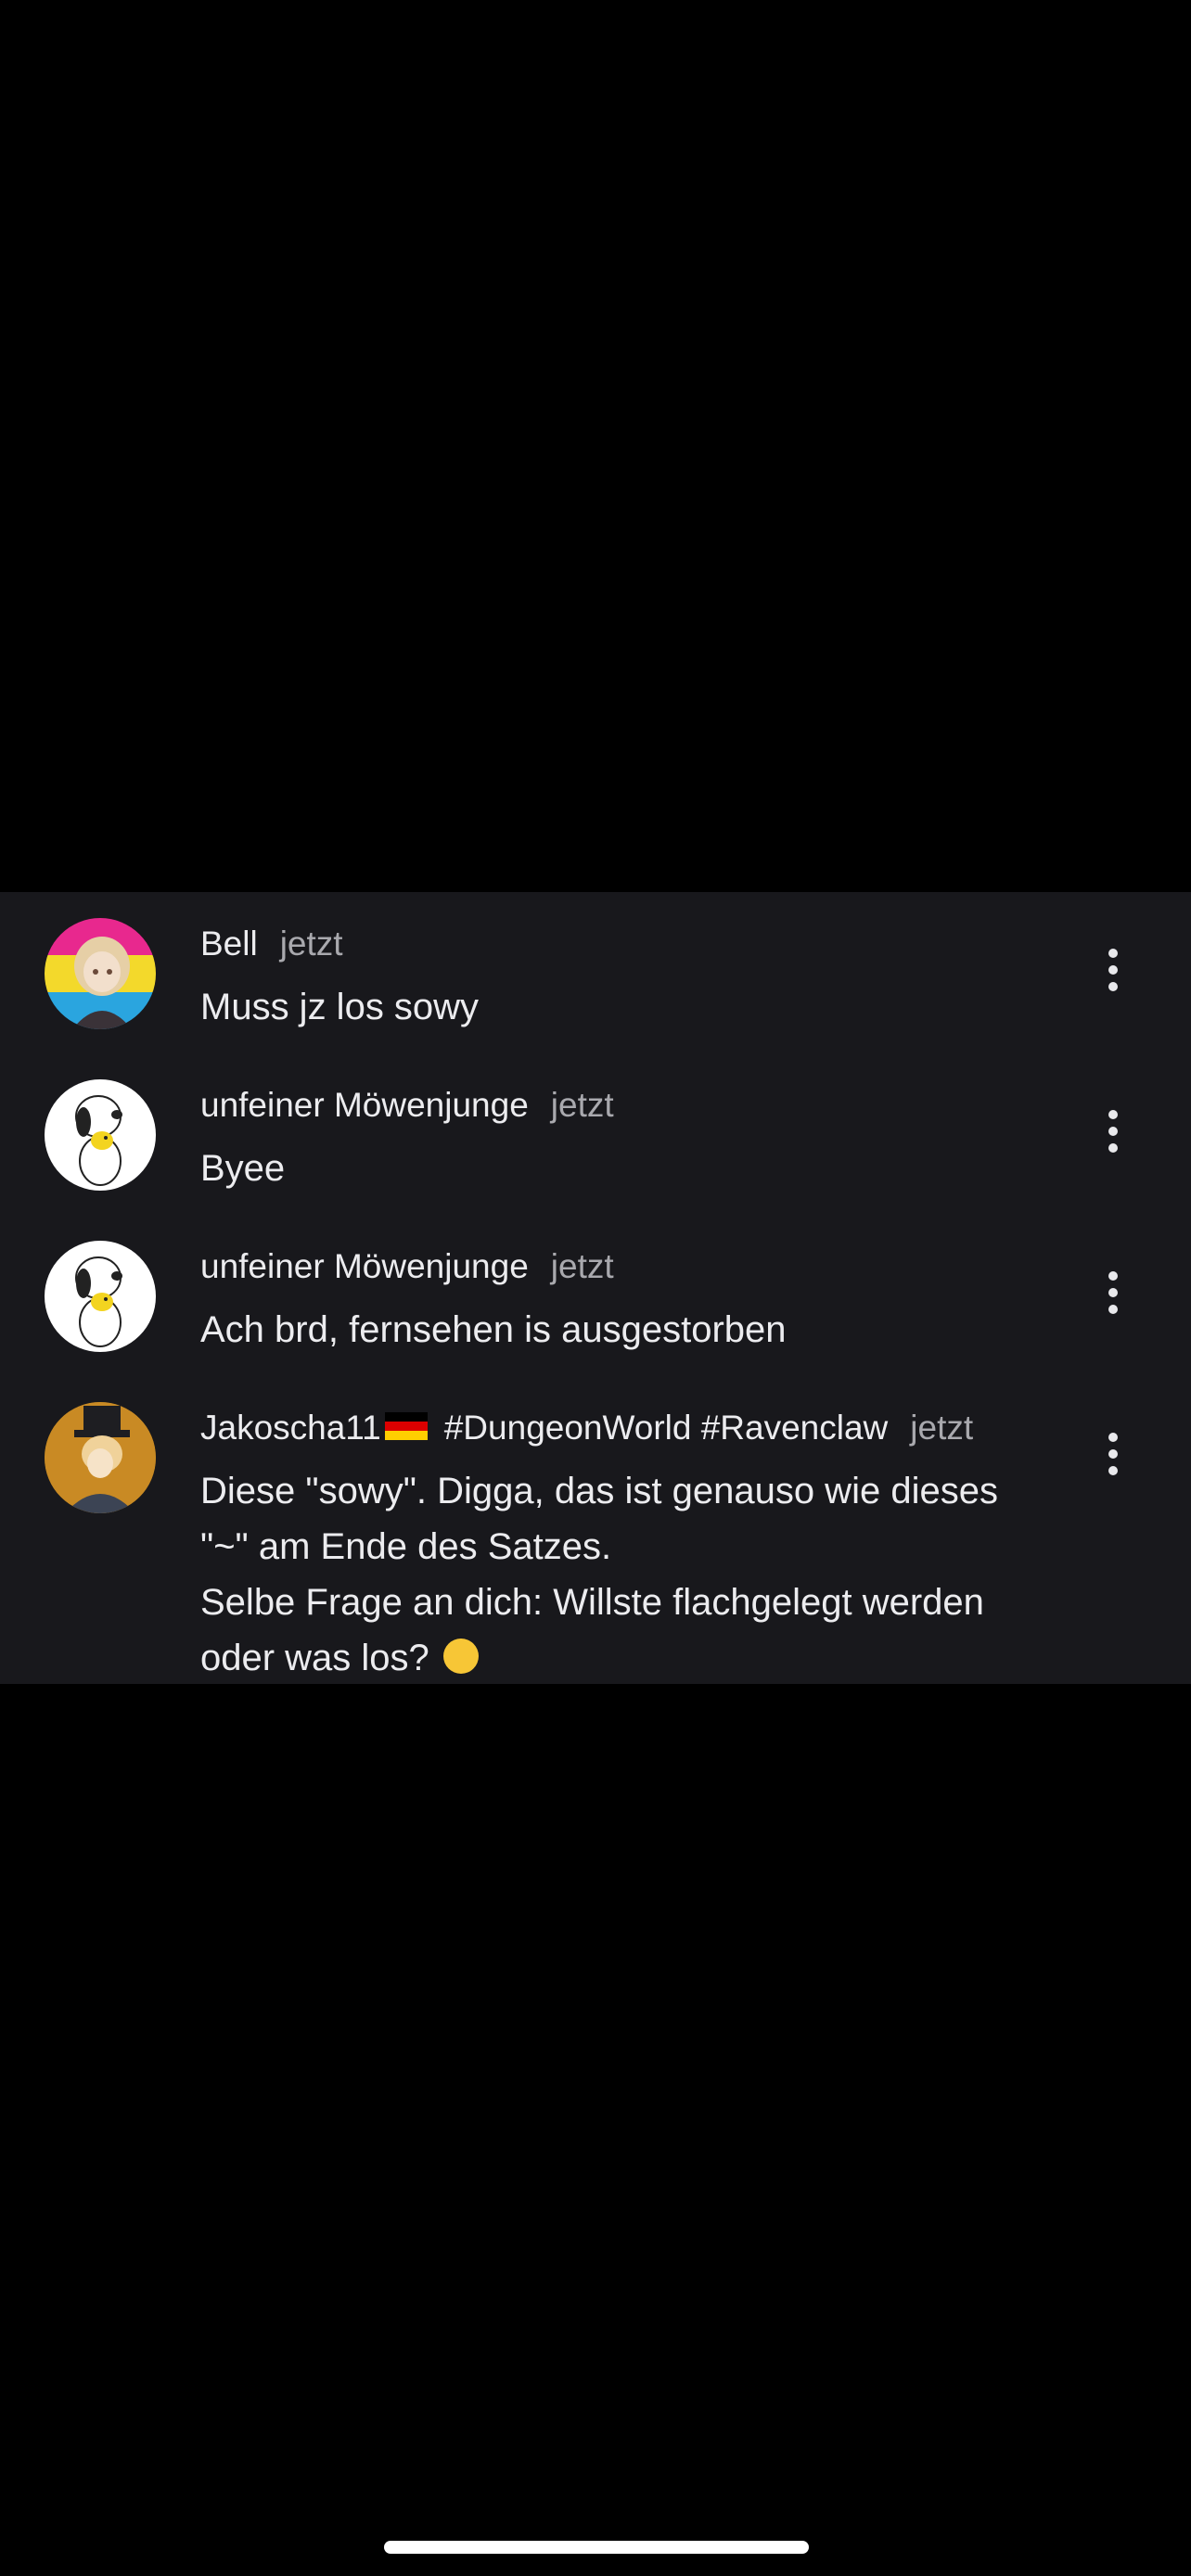  What do you see at coordinates (229, 944) in the screenshot?
I see `author-name: Bell` at bounding box center [229, 944].